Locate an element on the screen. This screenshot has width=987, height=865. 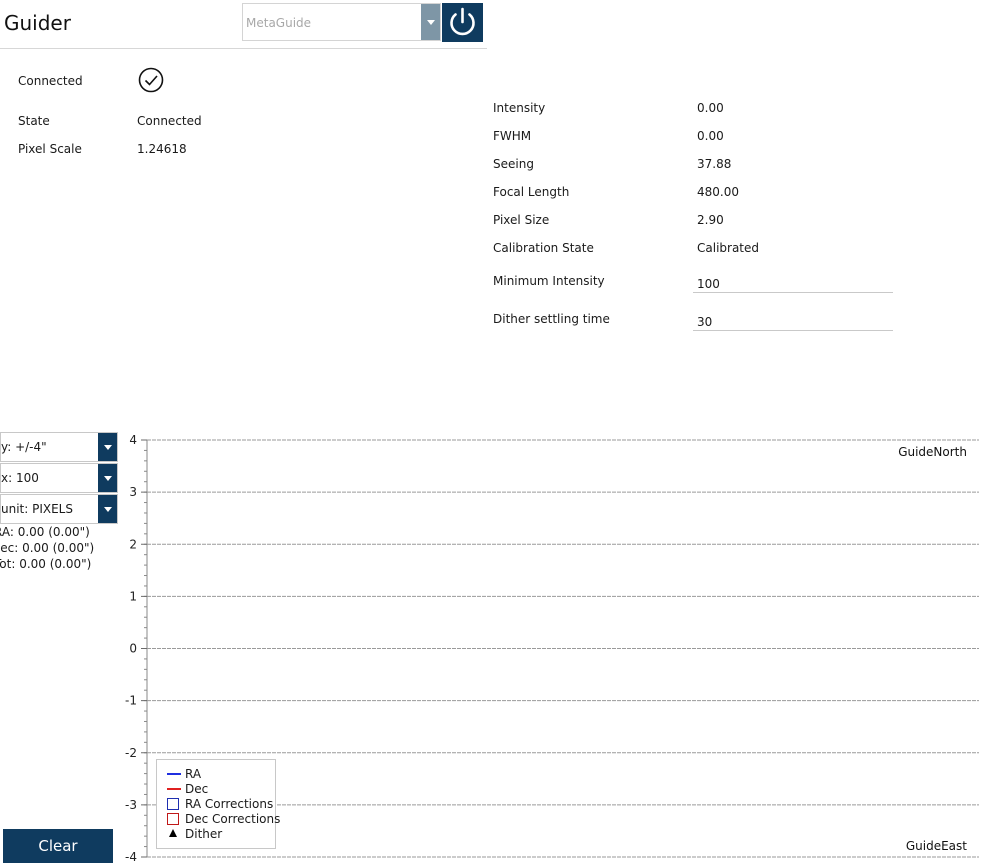
legend-label-dec-corrections: Dec Corrections is located at coordinates (233, 819).